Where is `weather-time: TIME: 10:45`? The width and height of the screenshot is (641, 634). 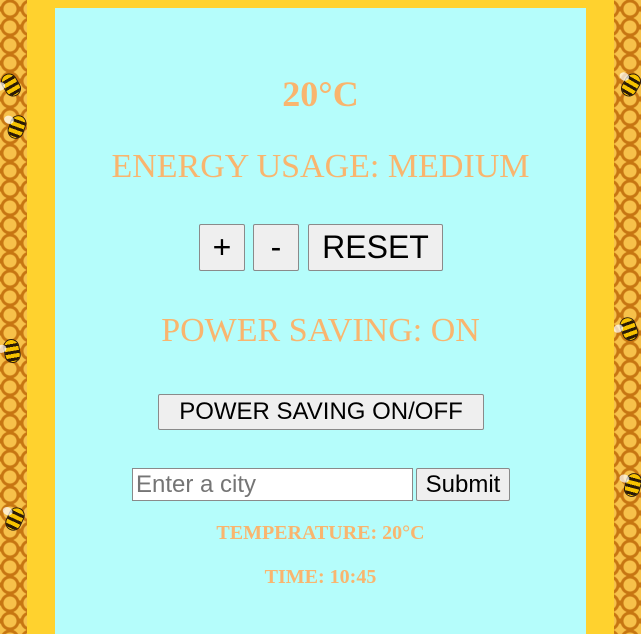 weather-time: TIME: 10:45 is located at coordinates (320, 577).